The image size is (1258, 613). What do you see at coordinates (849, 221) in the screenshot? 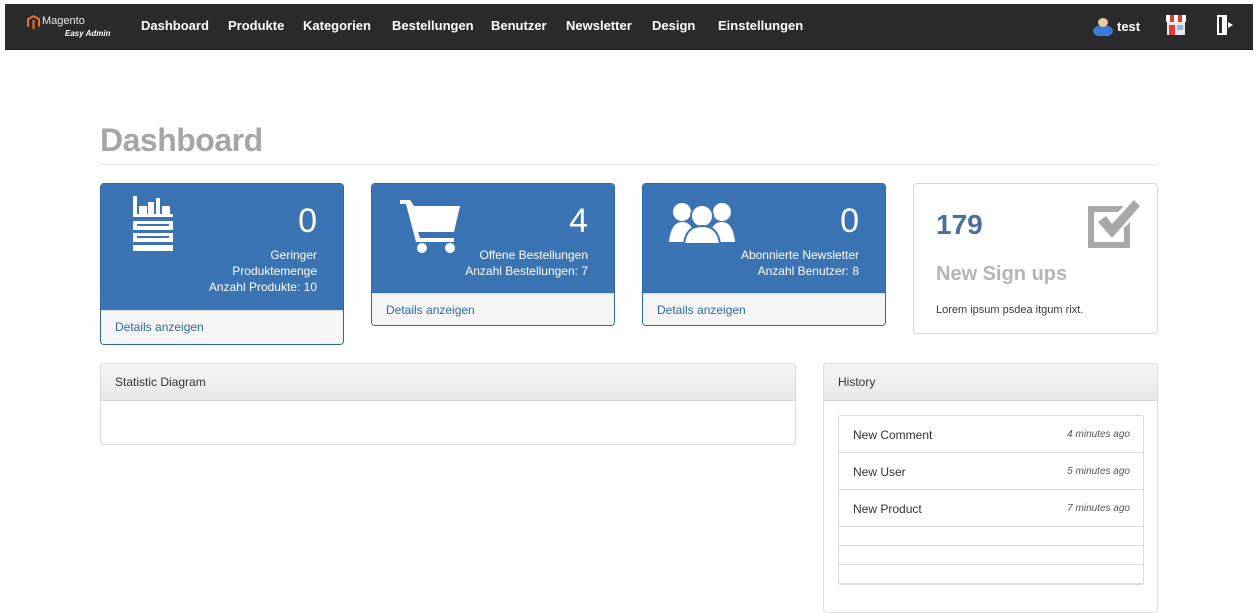
I see `newsletter-count: 0` at bounding box center [849, 221].